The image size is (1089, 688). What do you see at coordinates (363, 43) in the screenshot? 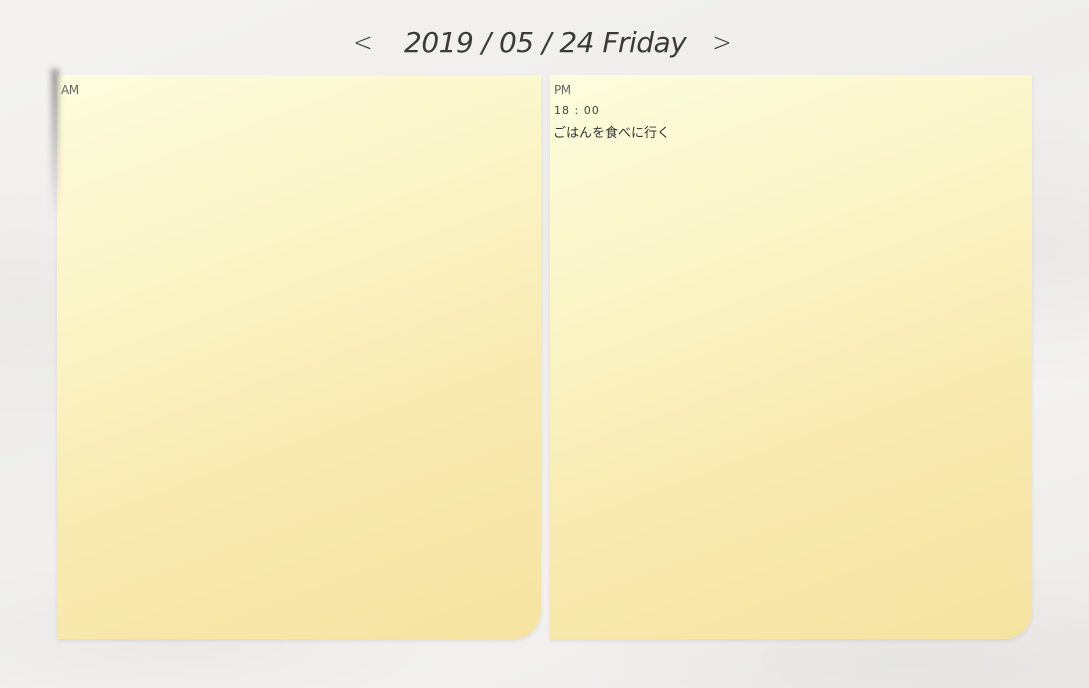
I see `prev-day-button: <` at bounding box center [363, 43].